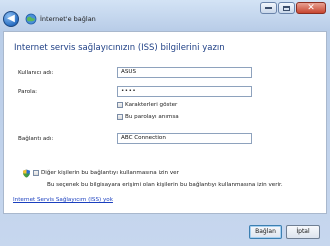 This screenshot has width=330, height=246. I want to click on minimize-icon, so click(268, 8).